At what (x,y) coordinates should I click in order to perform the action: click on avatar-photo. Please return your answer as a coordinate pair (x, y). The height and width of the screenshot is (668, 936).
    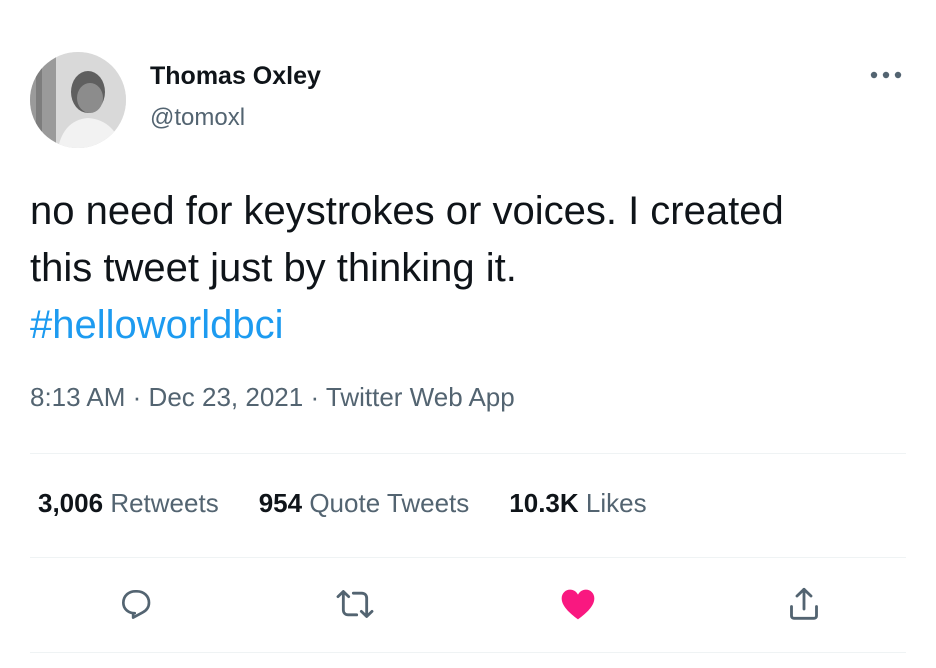
    Looking at the image, I should click on (78, 100).